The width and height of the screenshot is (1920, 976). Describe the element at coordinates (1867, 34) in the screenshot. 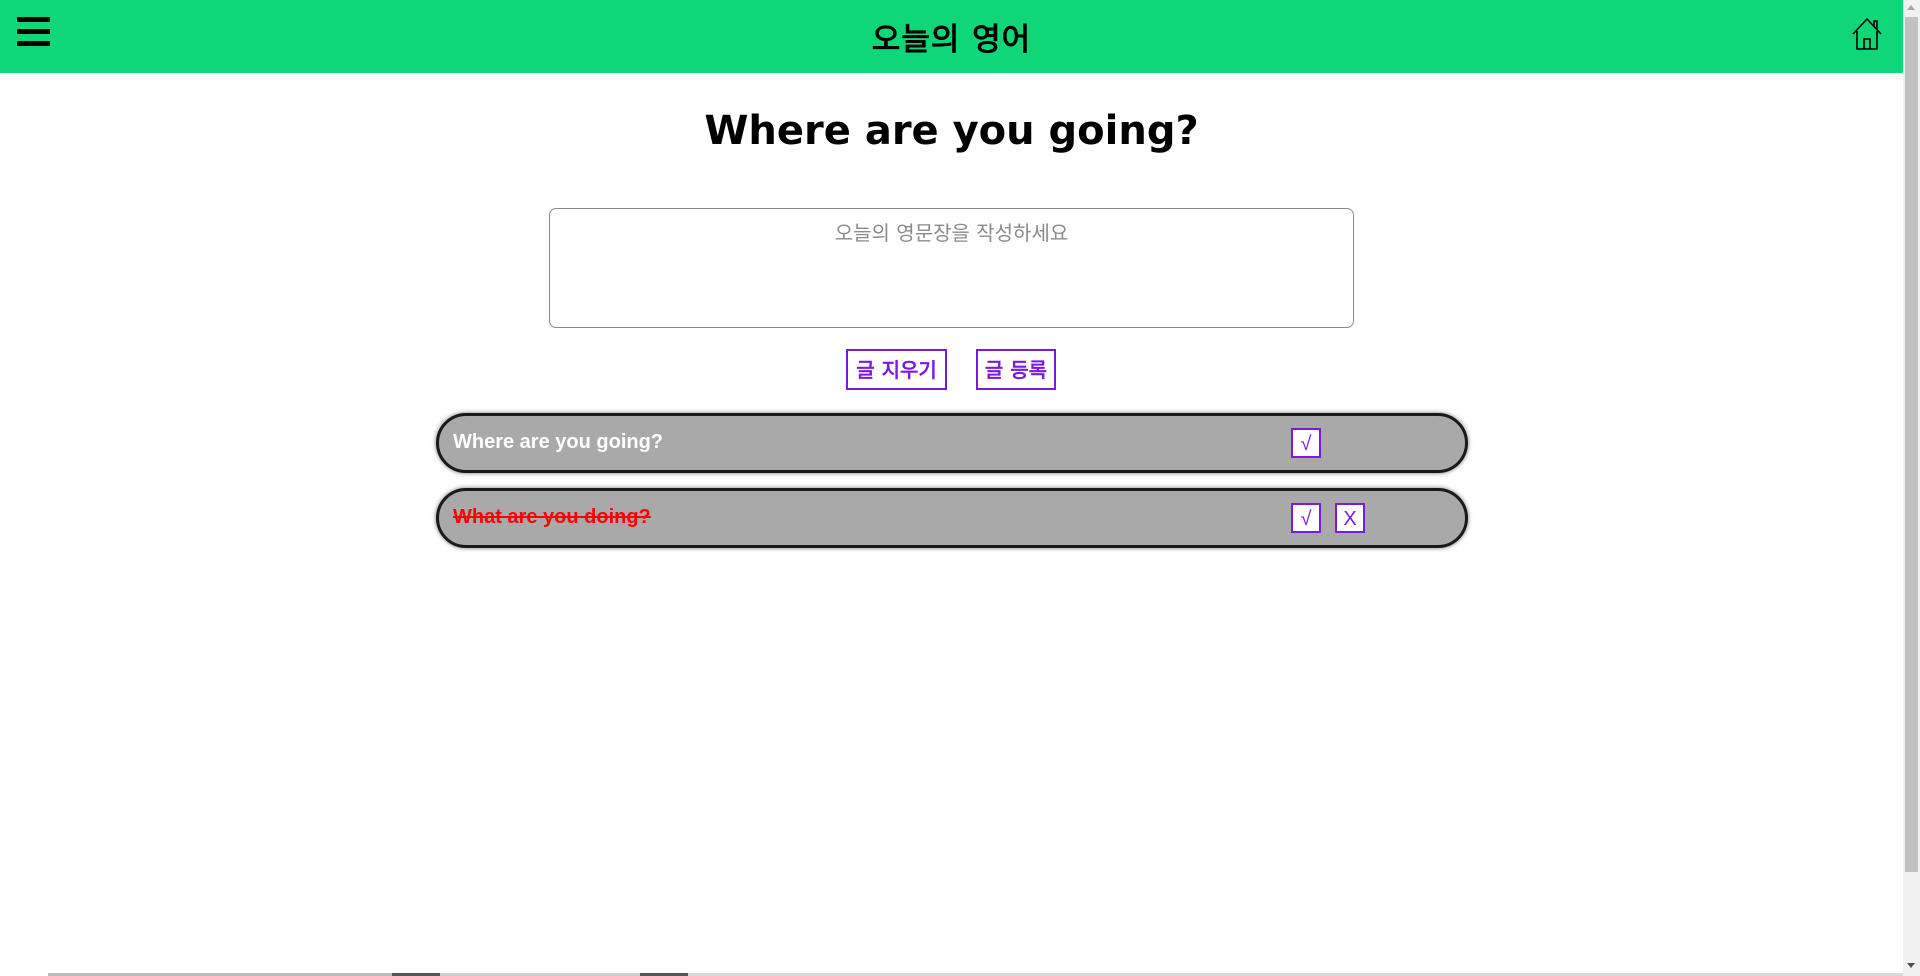

I see `home-icon` at that location.